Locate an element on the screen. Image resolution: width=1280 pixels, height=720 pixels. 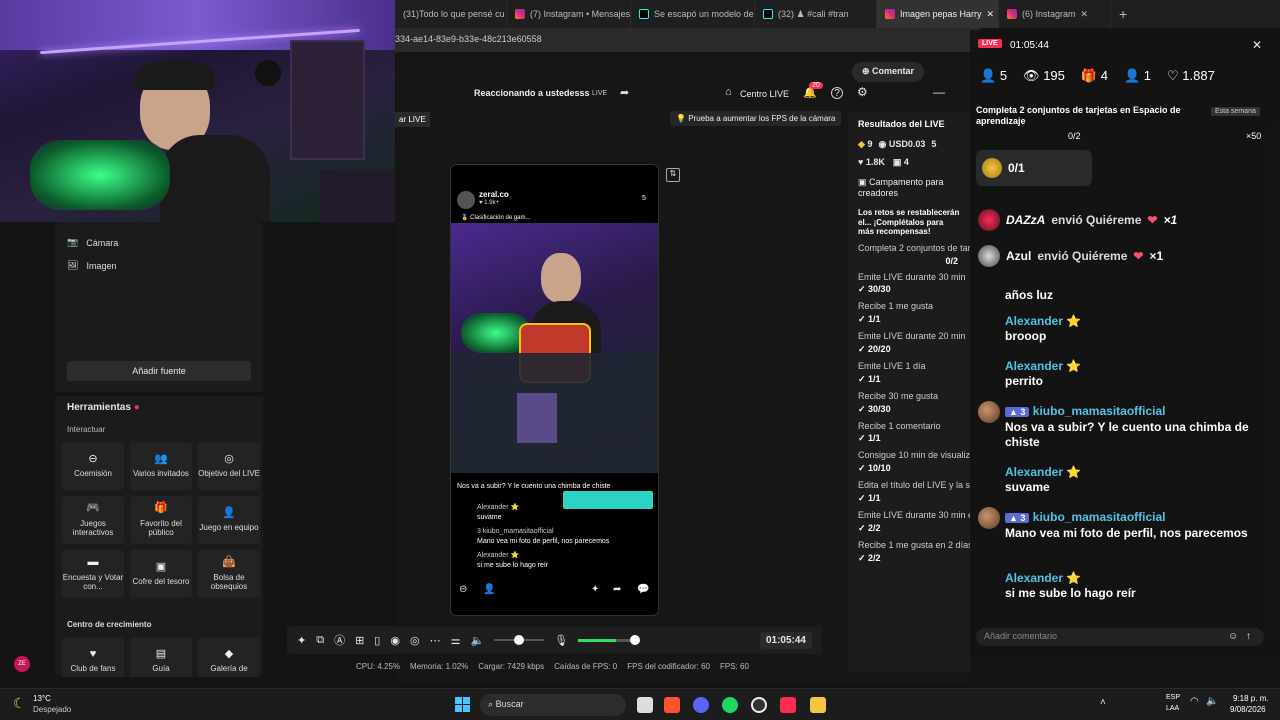
layout-icon: ⧉ is located at coordinates (320, 640).